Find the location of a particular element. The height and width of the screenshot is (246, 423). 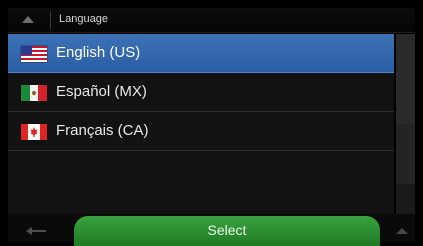

select-button: Select is located at coordinates (227, 231).